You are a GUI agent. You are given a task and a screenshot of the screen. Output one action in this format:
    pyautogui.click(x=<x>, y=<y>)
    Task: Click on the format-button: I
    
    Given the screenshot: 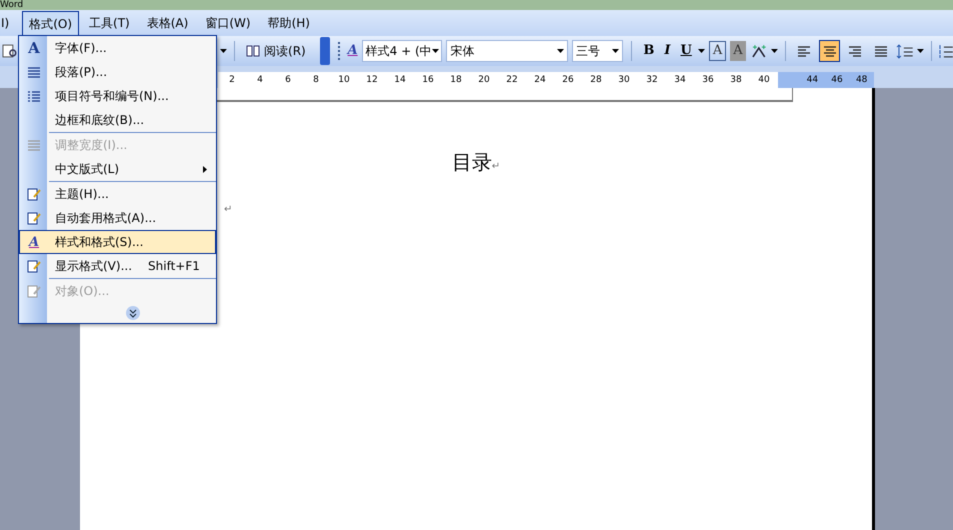 What is the action you would take?
    pyautogui.click(x=667, y=51)
    